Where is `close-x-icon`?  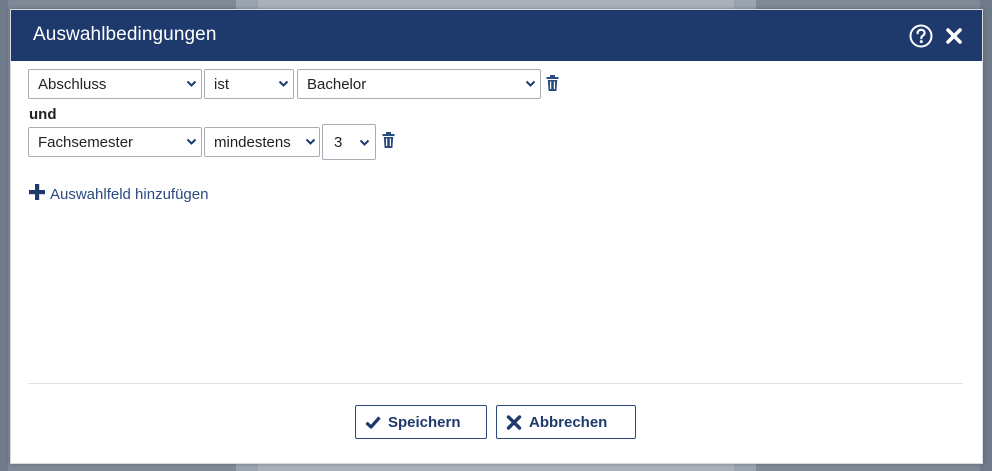
close-x-icon is located at coordinates (514, 422).